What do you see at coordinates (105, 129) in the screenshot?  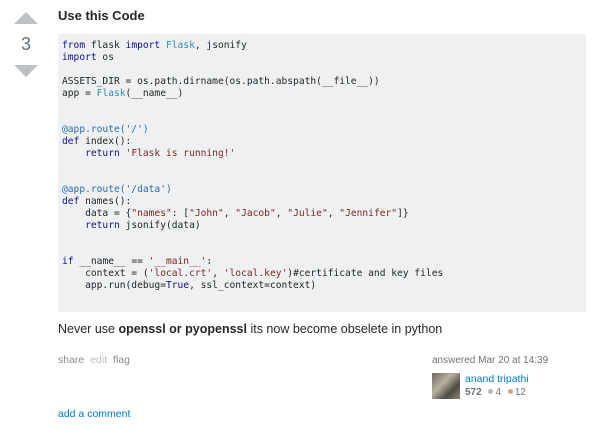 I see `code-line: @app.route('/')` at bounding box center [105, 129].